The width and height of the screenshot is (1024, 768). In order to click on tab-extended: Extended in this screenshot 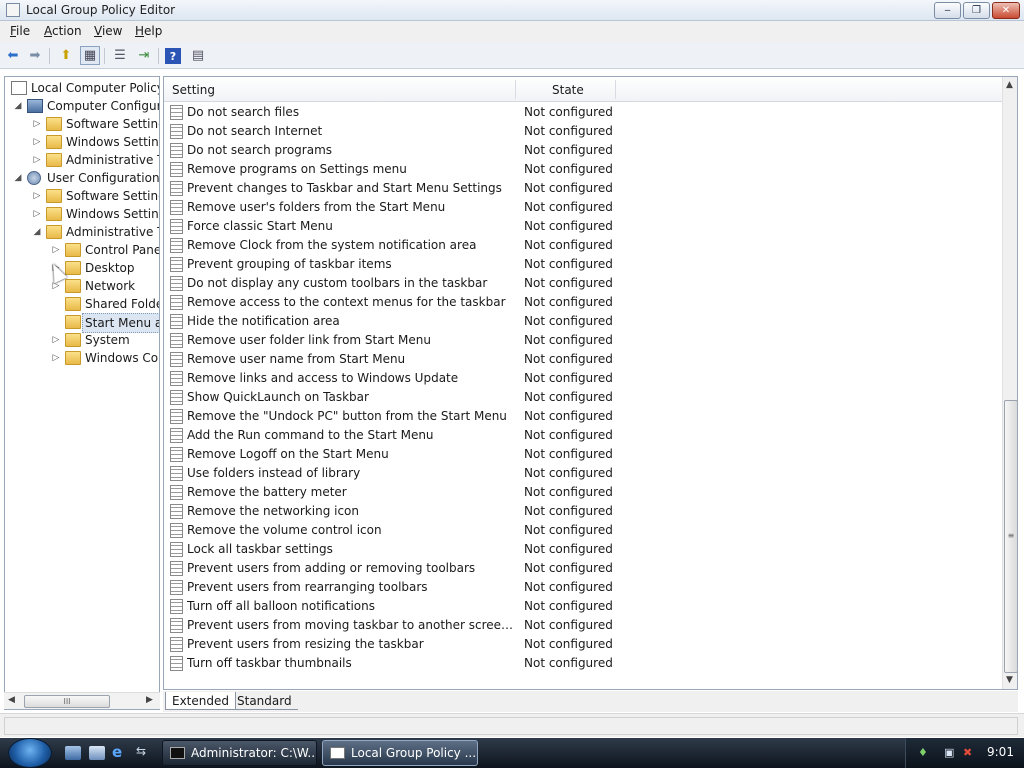, I will do `click(200, 701)`.